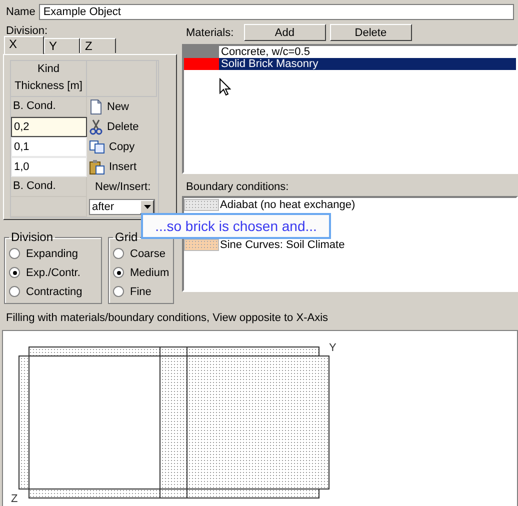  What do you see at coordinates (62, 45) in the screenshot?
I see `axis-tab: Y` at bounding box center [62, 45].